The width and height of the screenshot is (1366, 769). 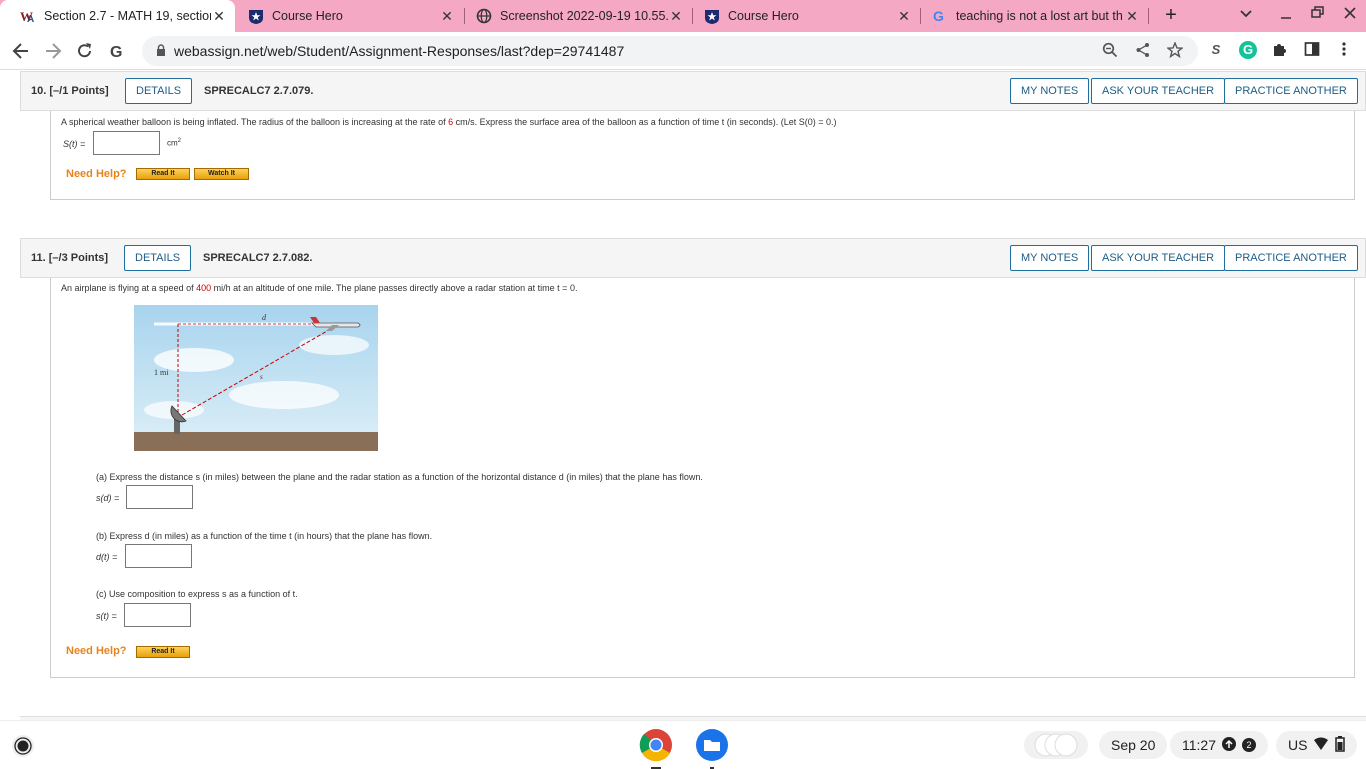 I want to click on os-shelf: Sep 20 11:27 2 US, so click(x=683, y=744).